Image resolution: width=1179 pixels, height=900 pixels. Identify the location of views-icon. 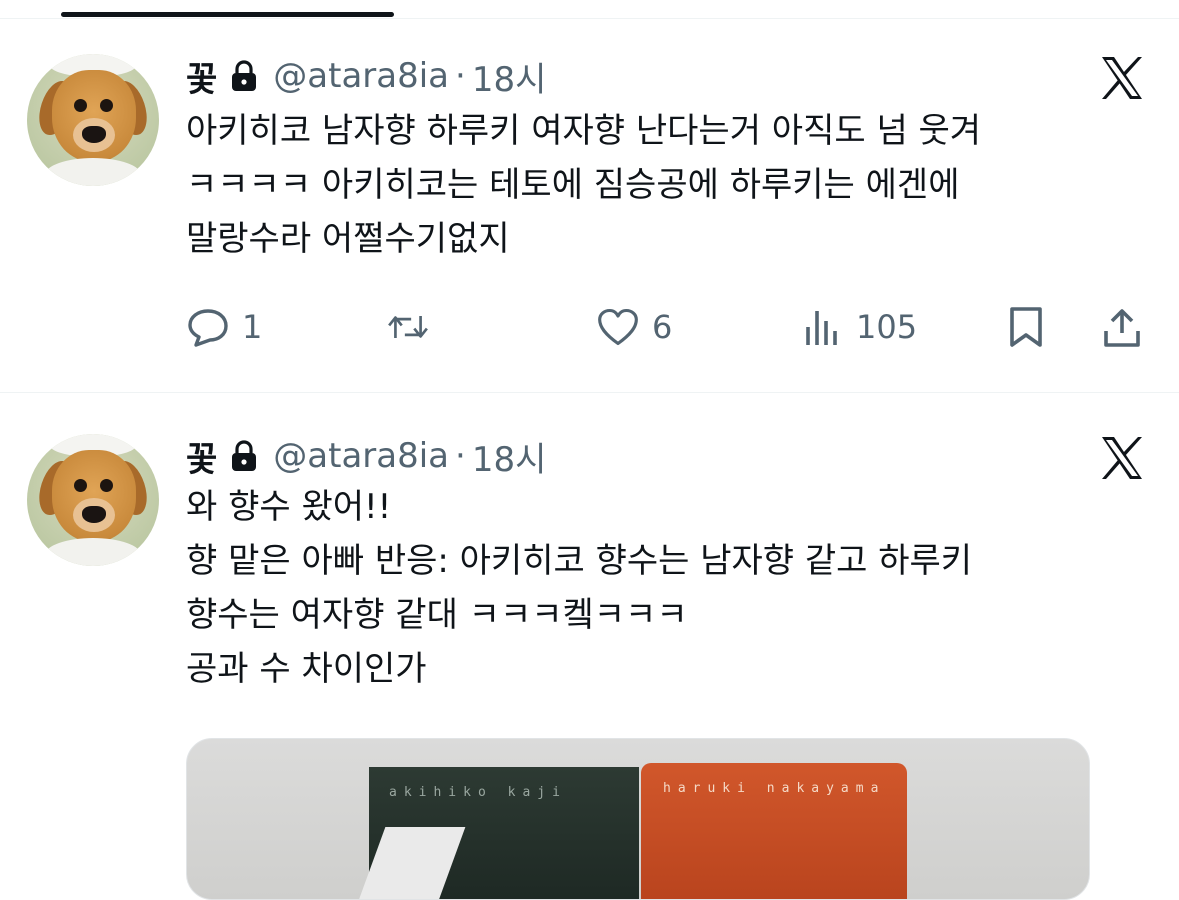
(821, 328).